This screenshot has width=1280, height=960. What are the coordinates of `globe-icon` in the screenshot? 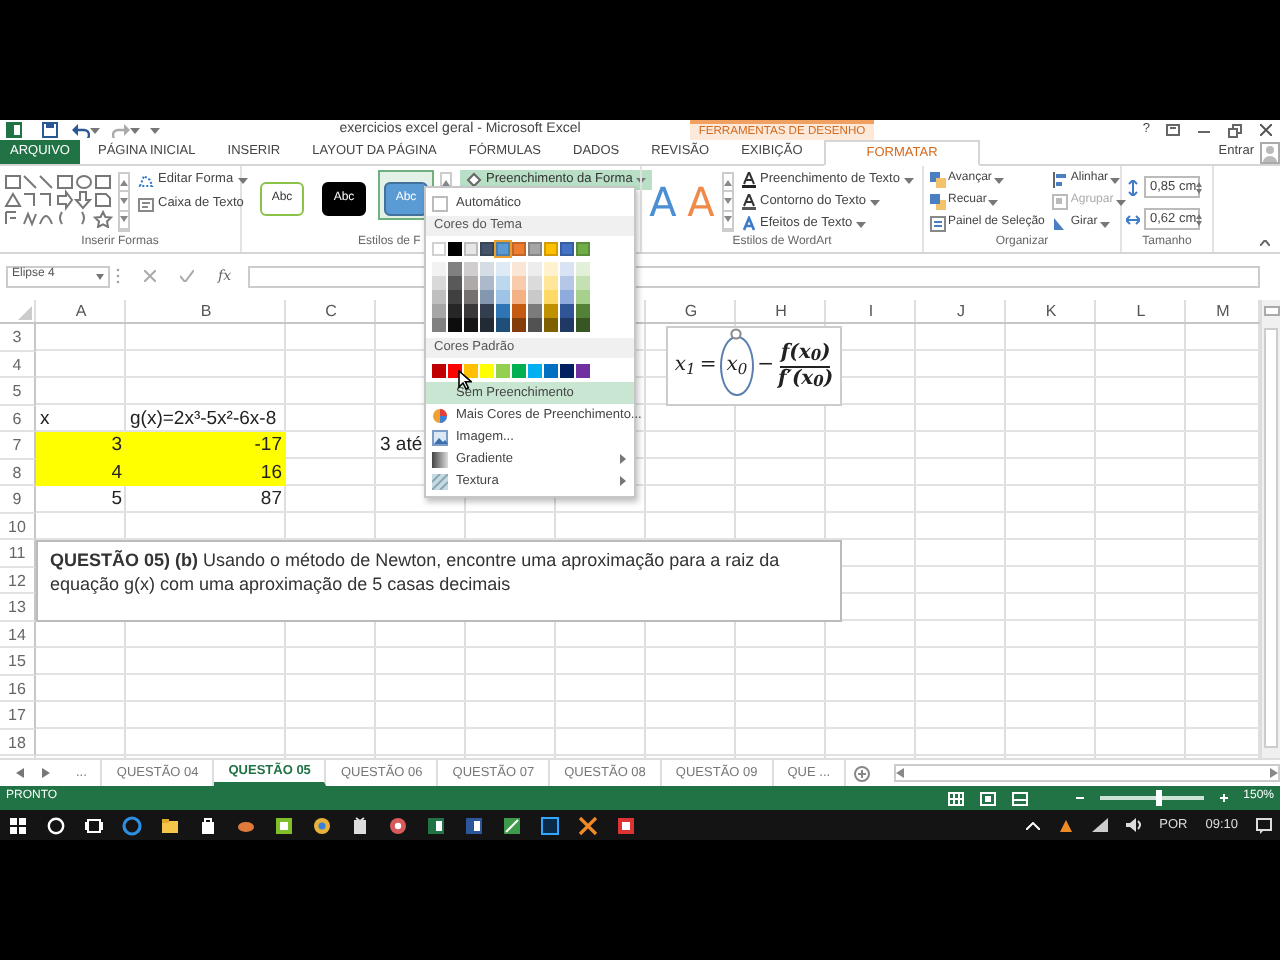 It's located at (322, 825).